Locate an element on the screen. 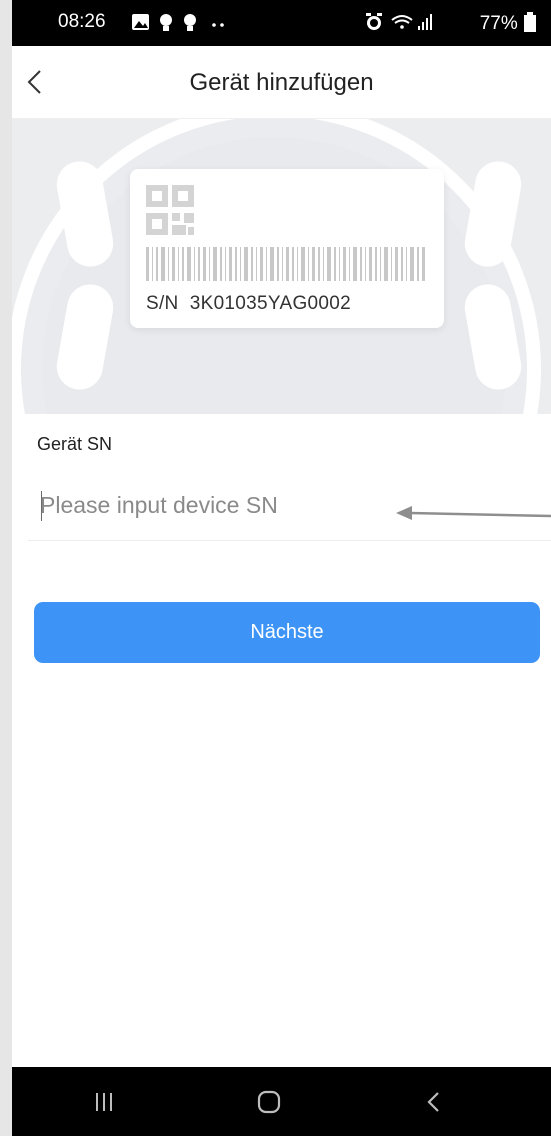 This screenshot has height=1136, width=551. alarm-icon is located at coordinates (373, 21).